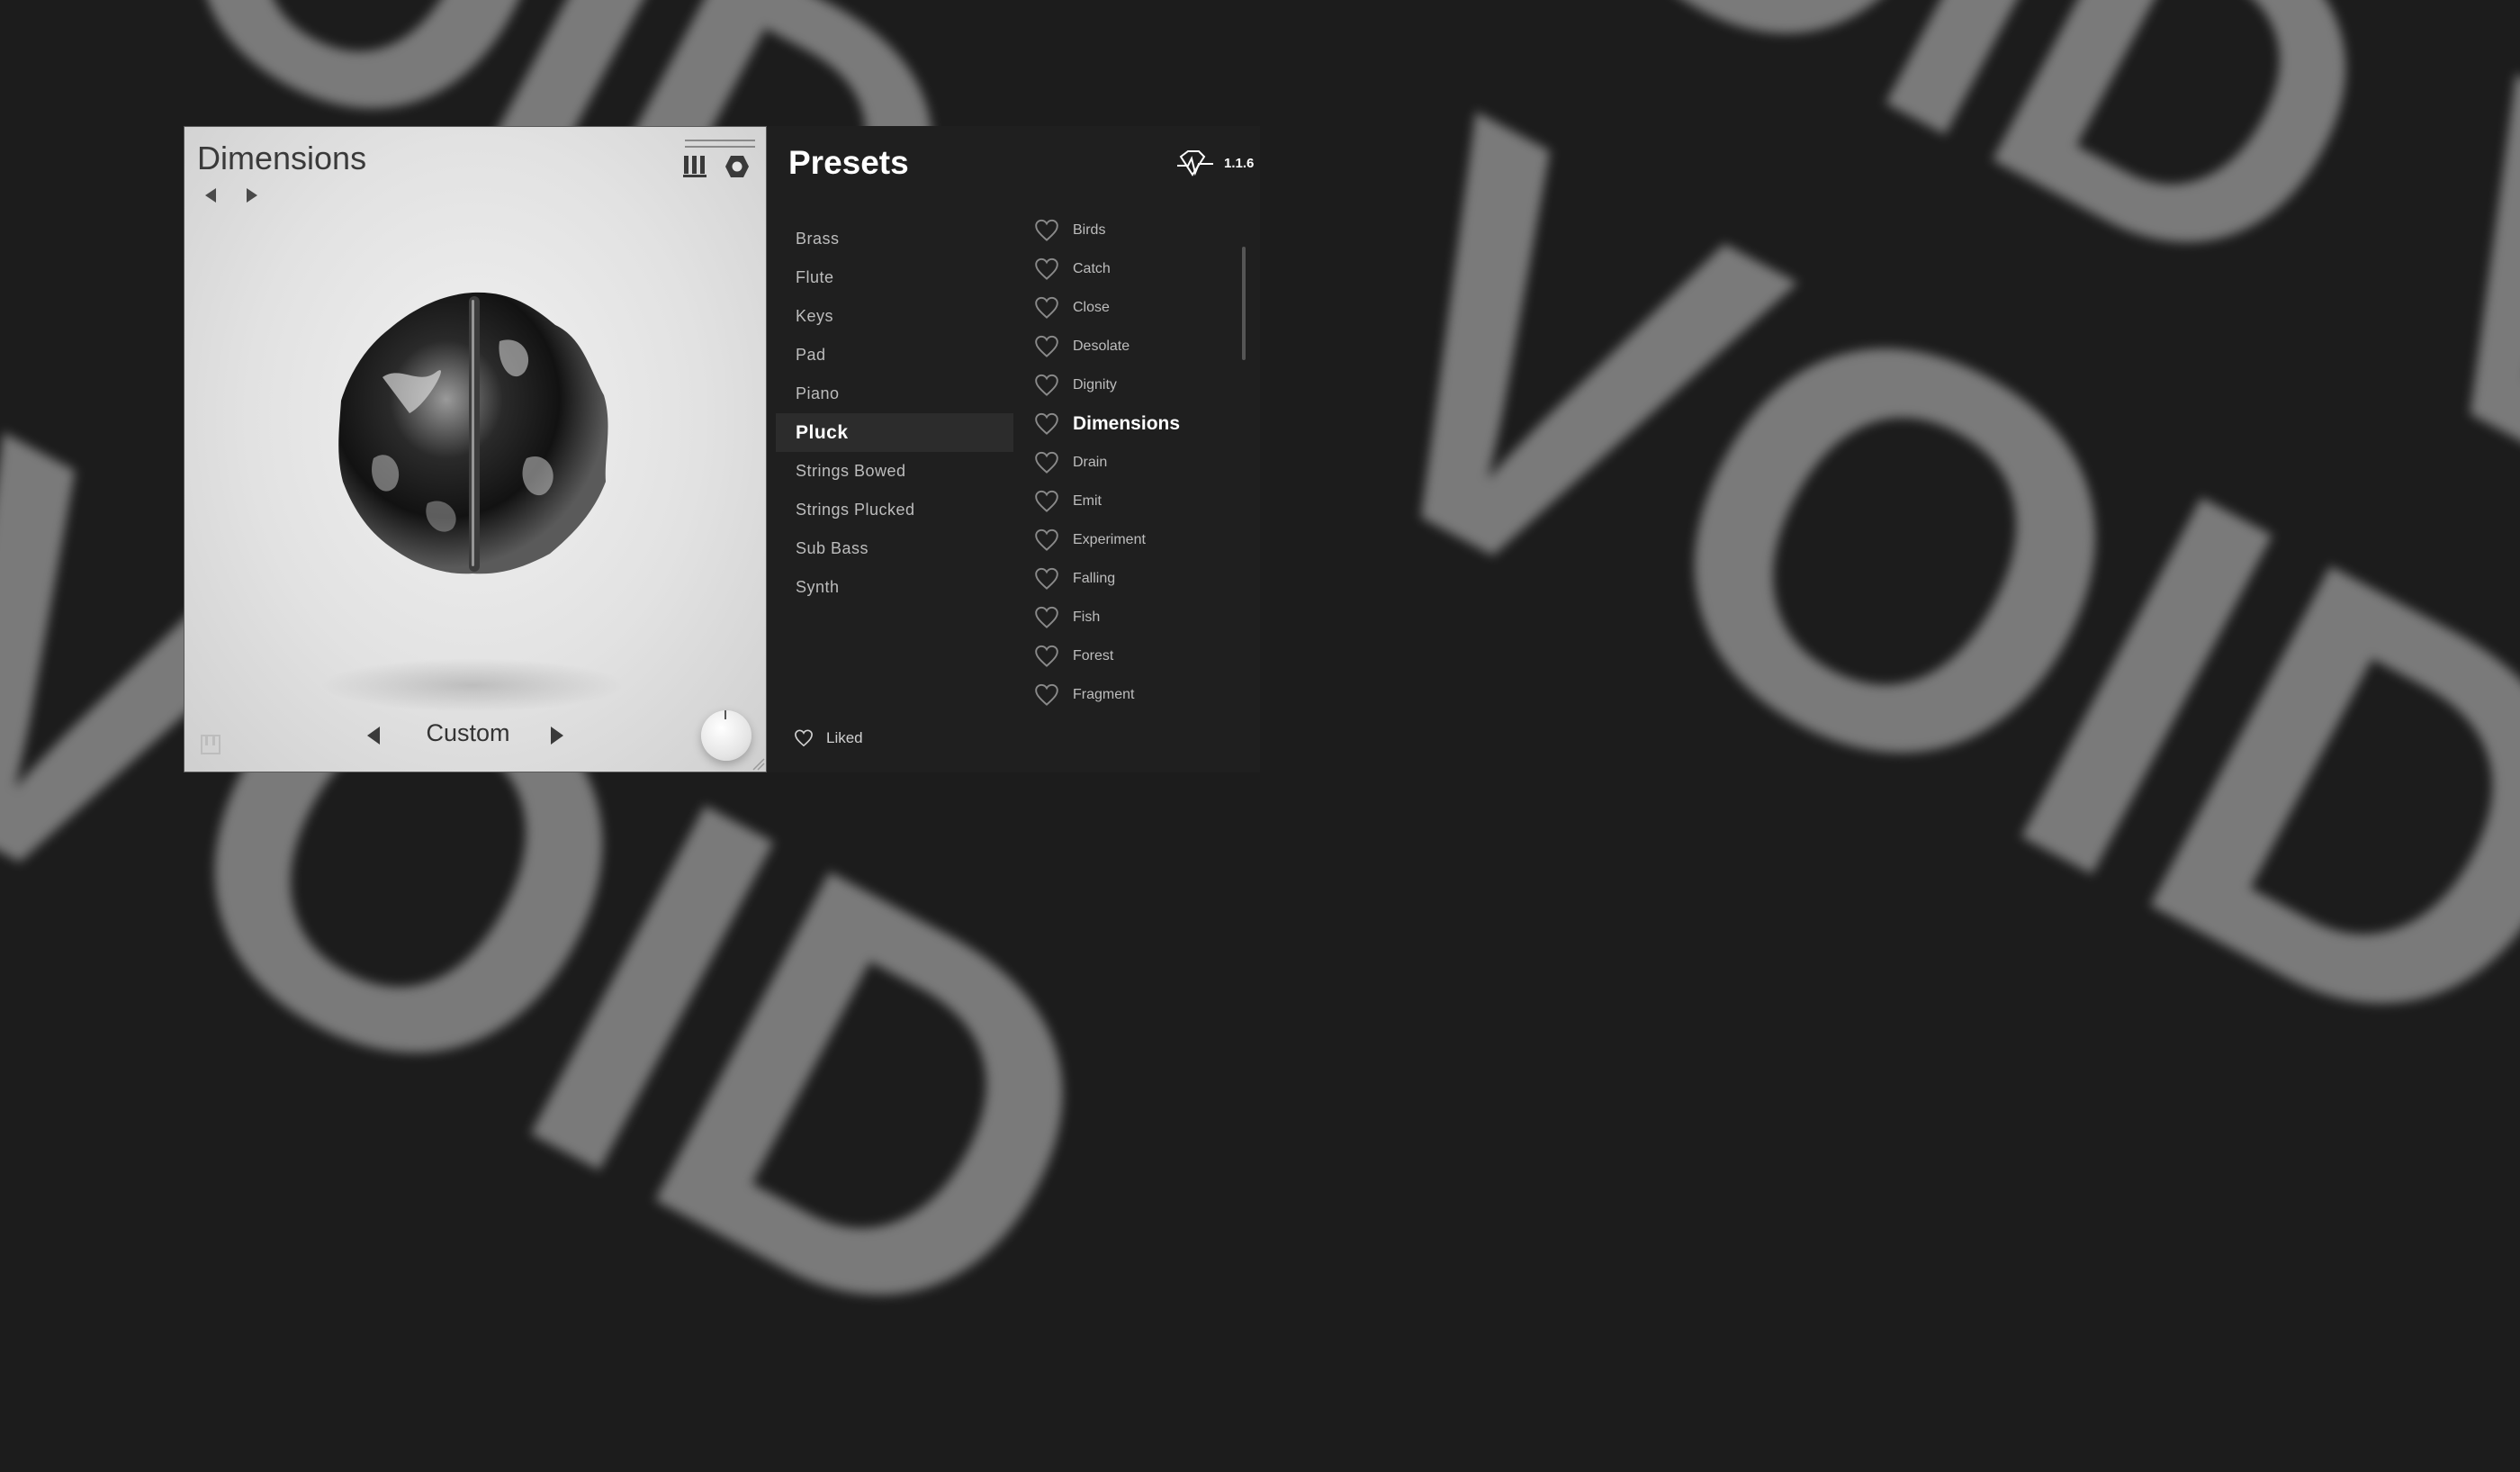 This screenshot has height=1472, width=2520. I want to click on liked-label: Liked, so click(844, 737).